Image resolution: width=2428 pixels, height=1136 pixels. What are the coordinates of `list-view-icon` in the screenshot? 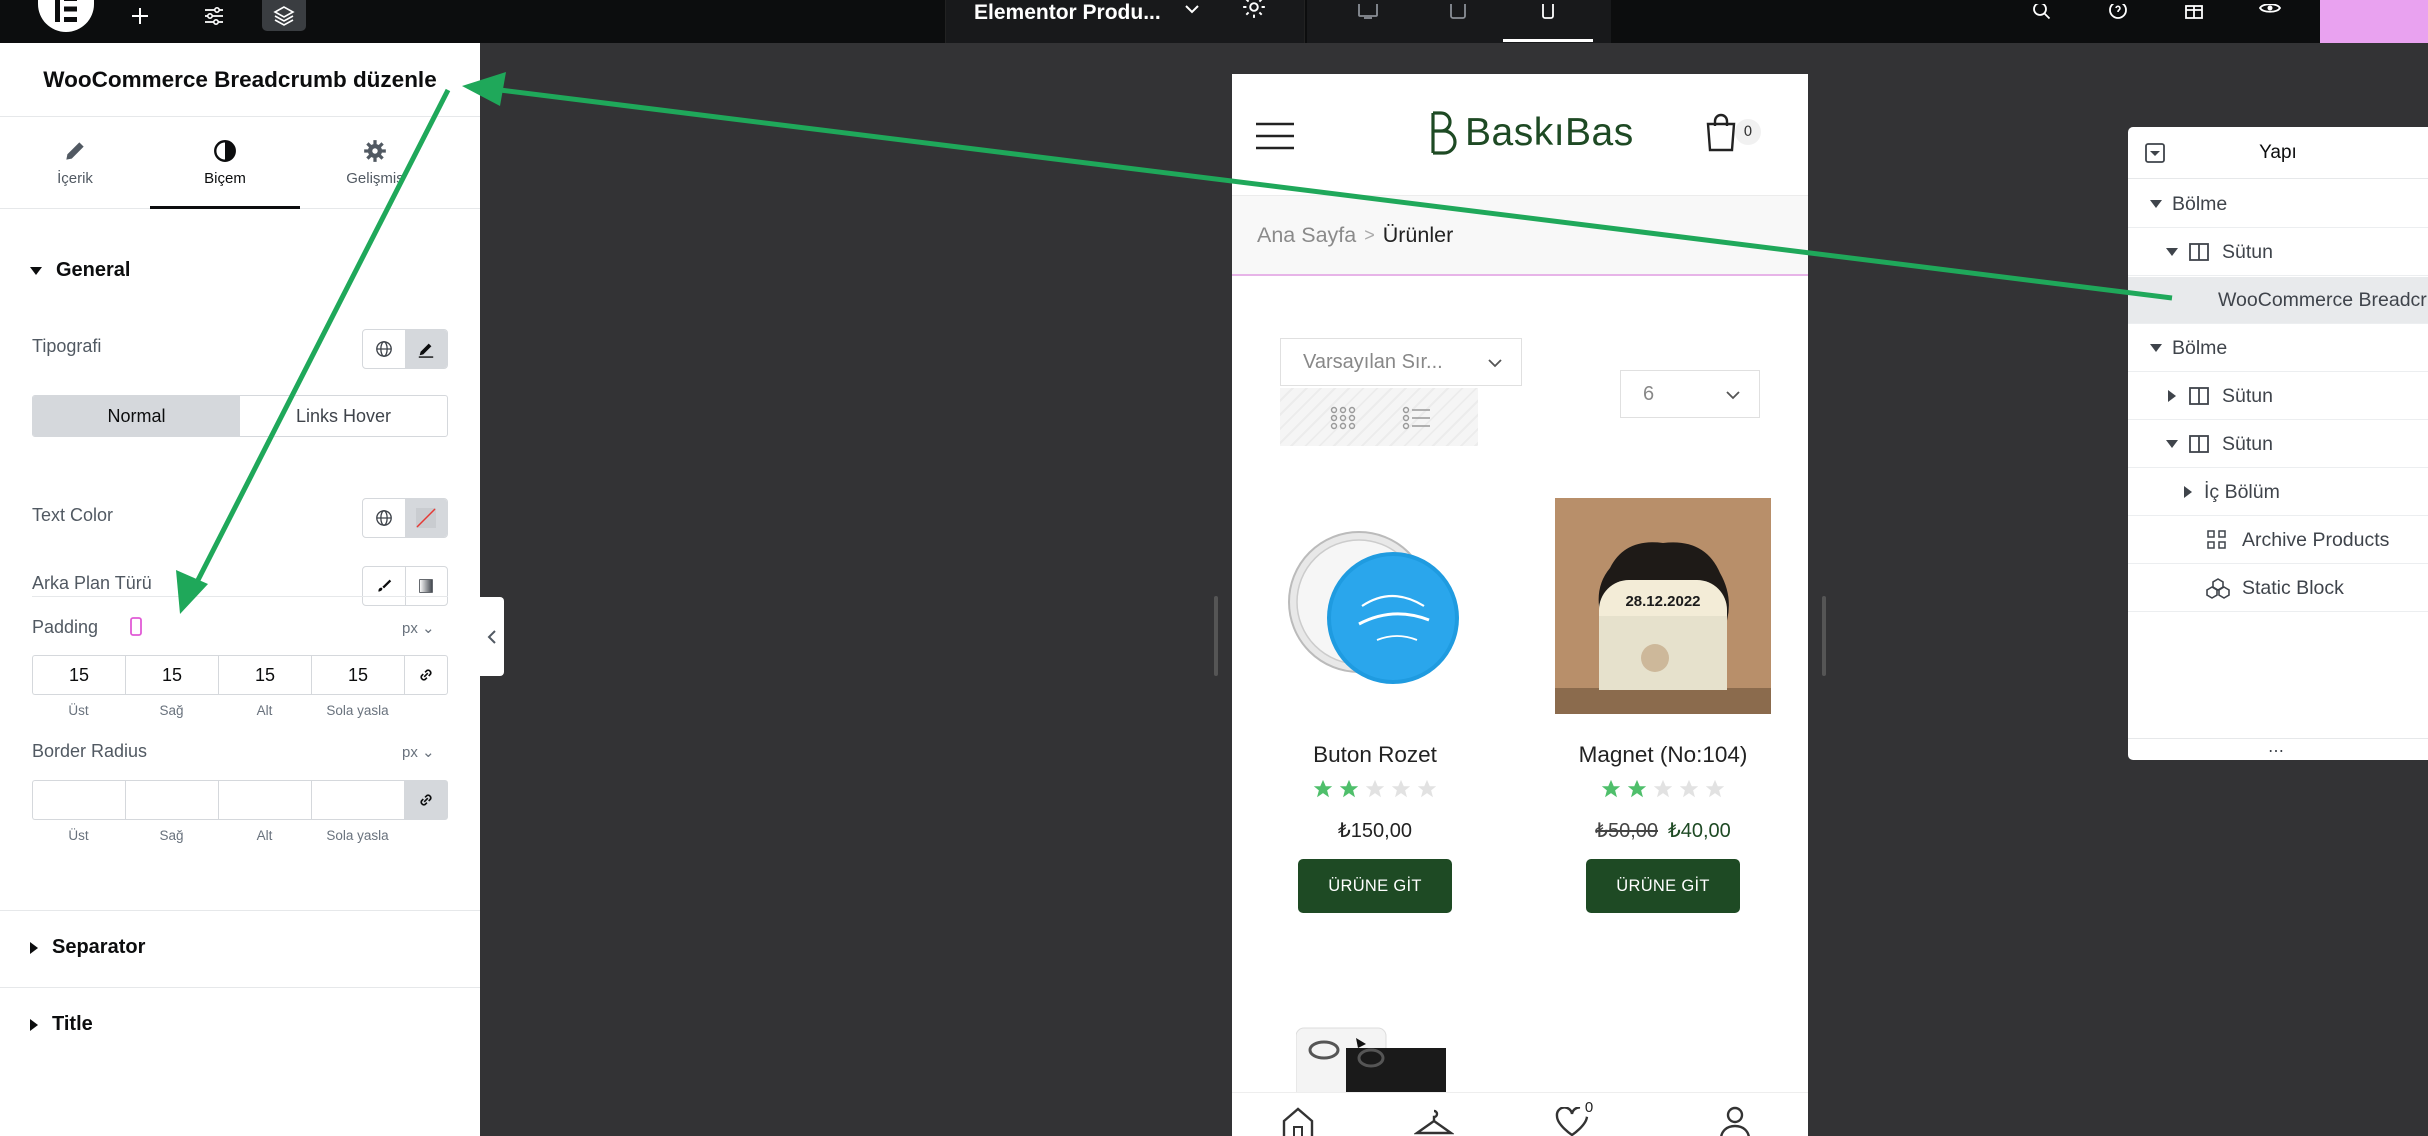 It's located at (1416, 418).